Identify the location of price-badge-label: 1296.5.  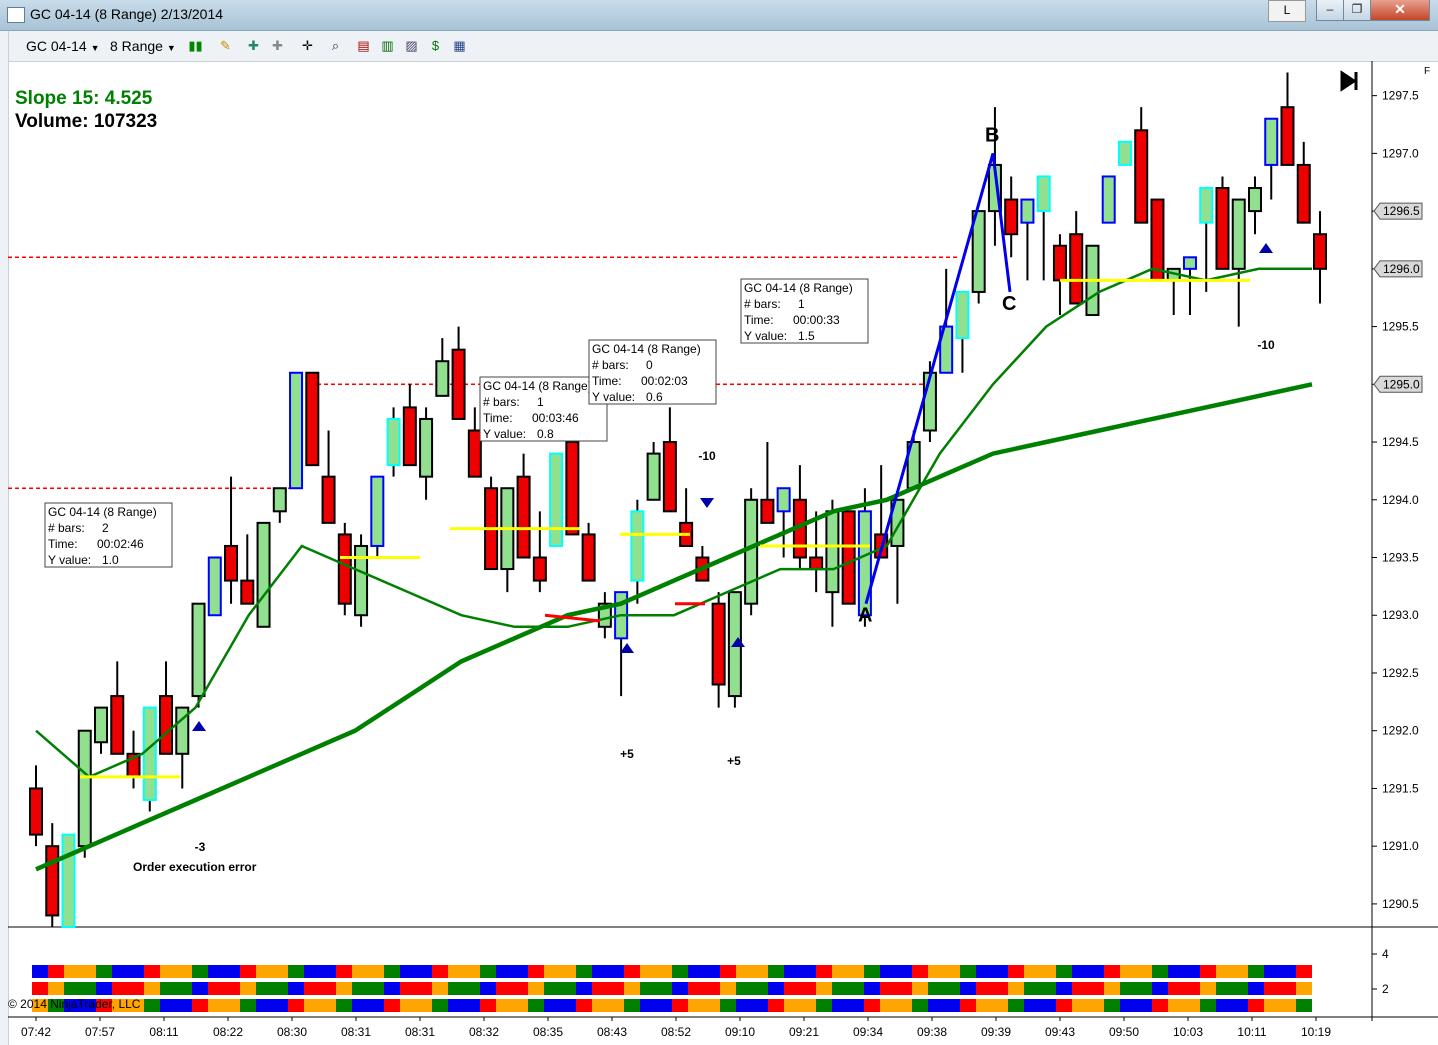
(1401, 211).